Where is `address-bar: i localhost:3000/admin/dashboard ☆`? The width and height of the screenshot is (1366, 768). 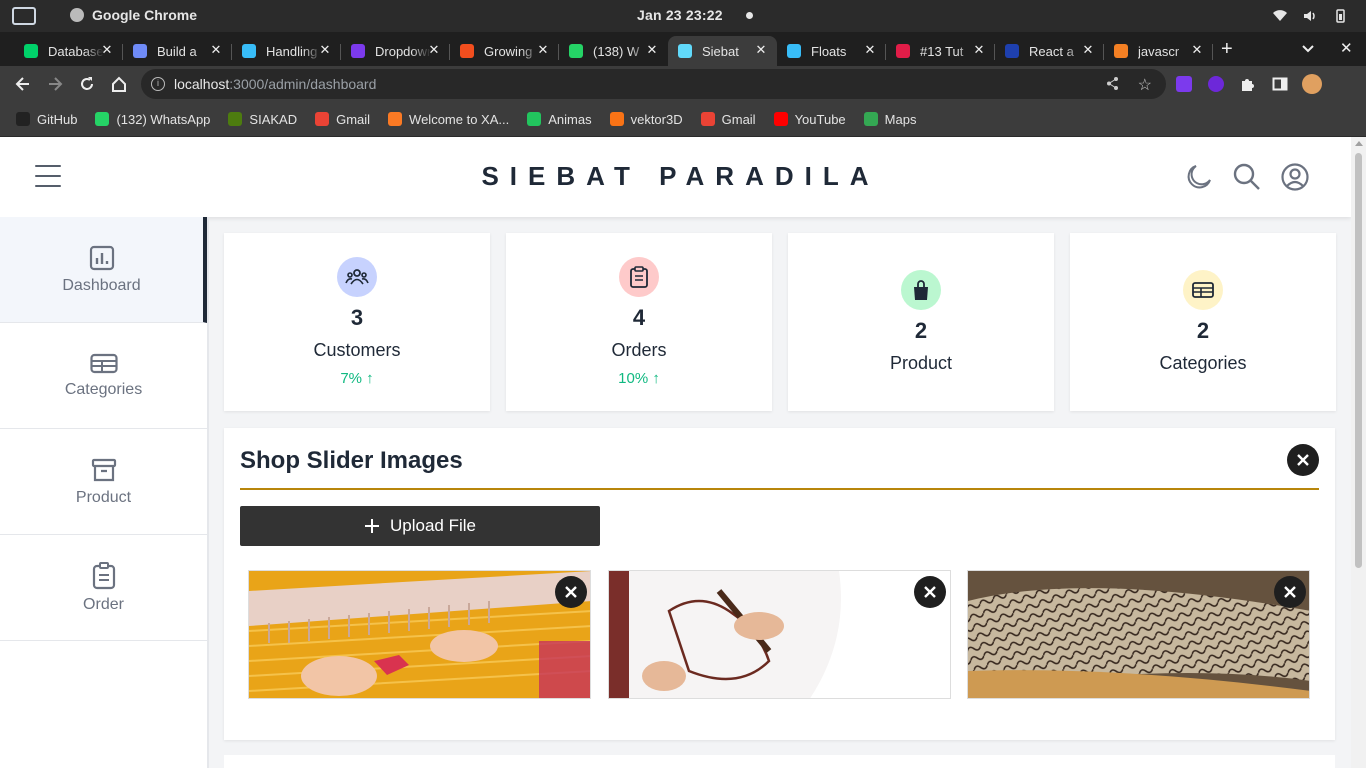
address-bar: i localhost:3000/admin/dashboard ☆ is located at coordinates (653, 84).